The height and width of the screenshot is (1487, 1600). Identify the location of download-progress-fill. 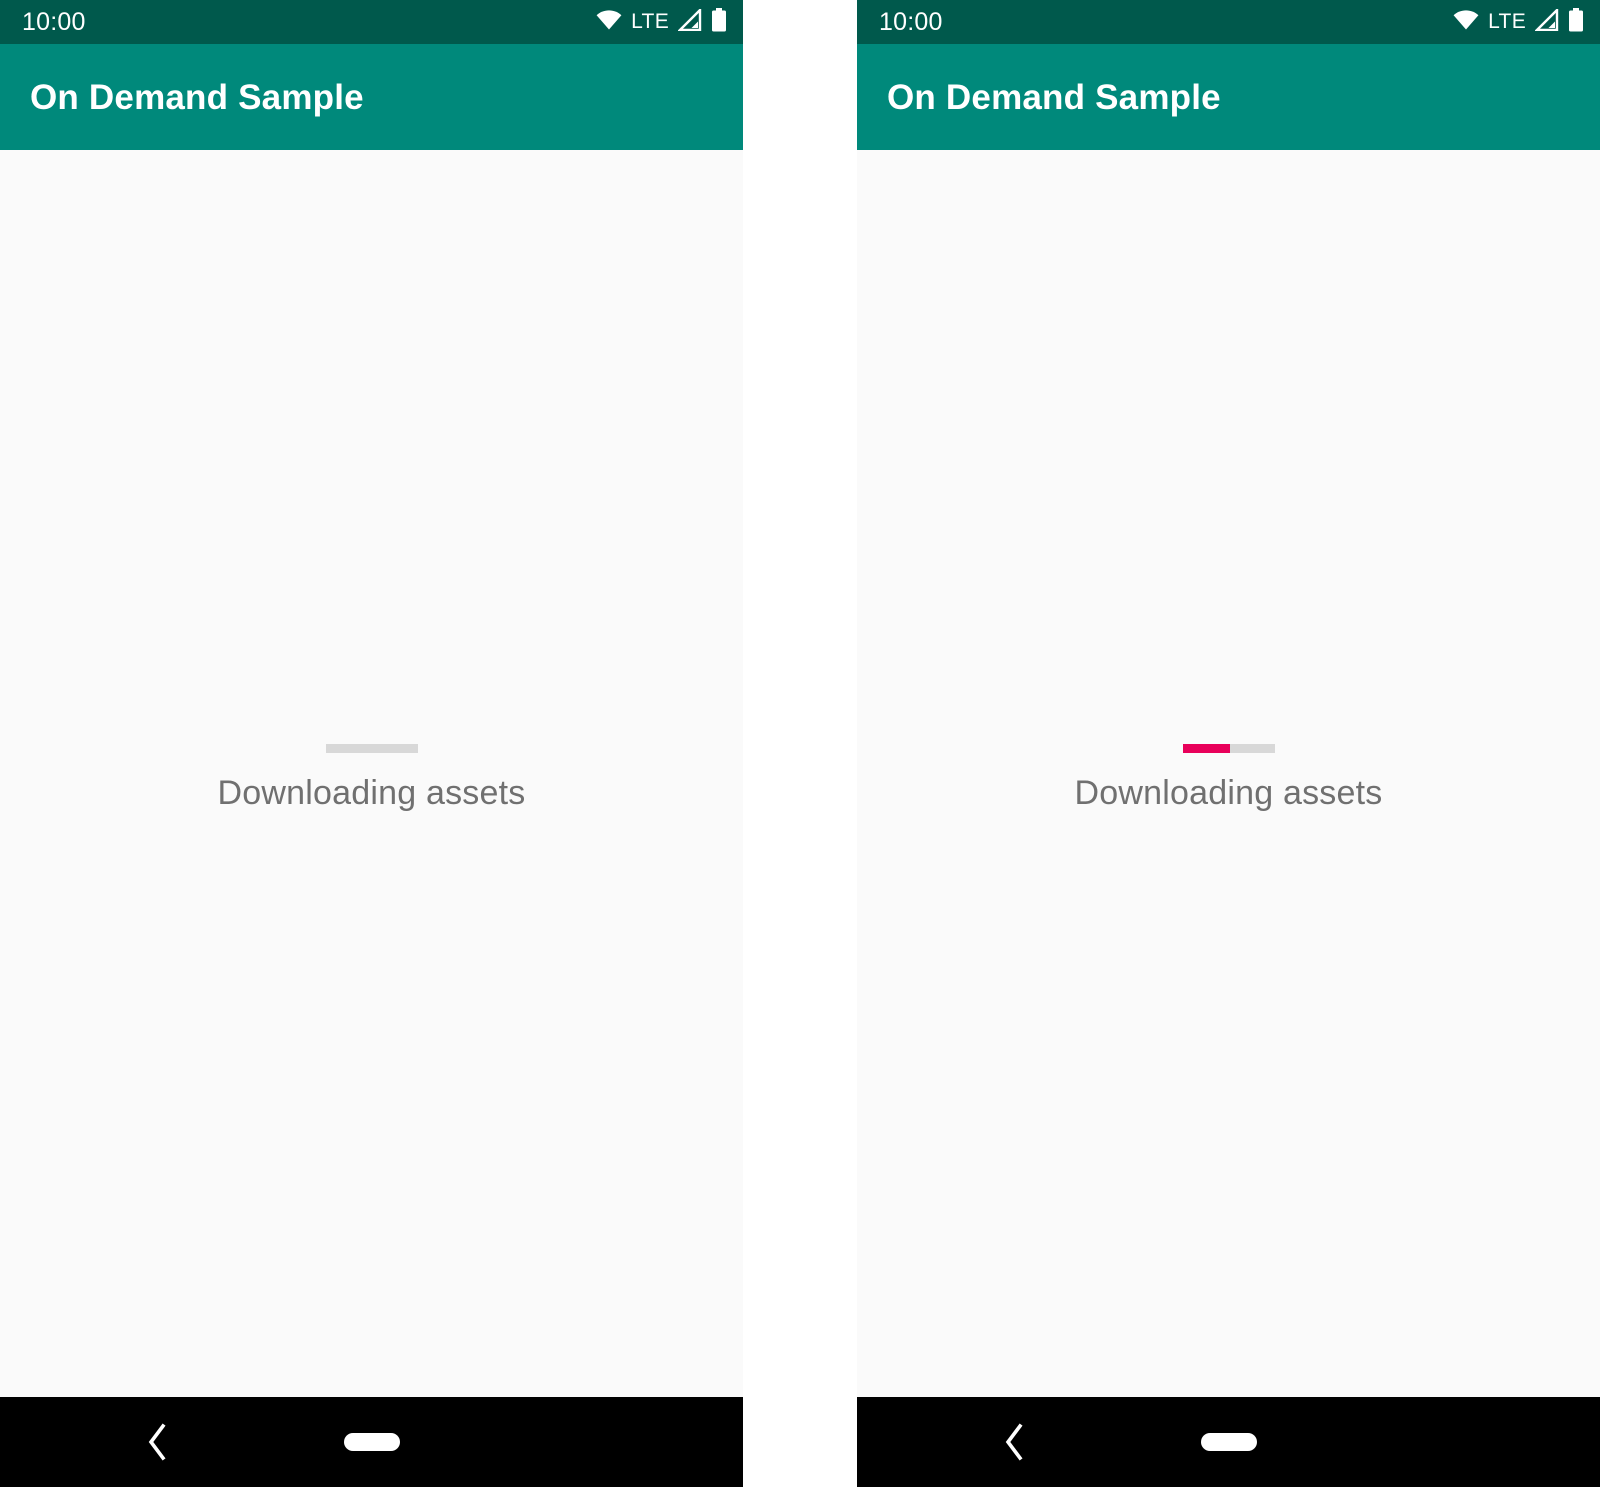
(1206, 748).